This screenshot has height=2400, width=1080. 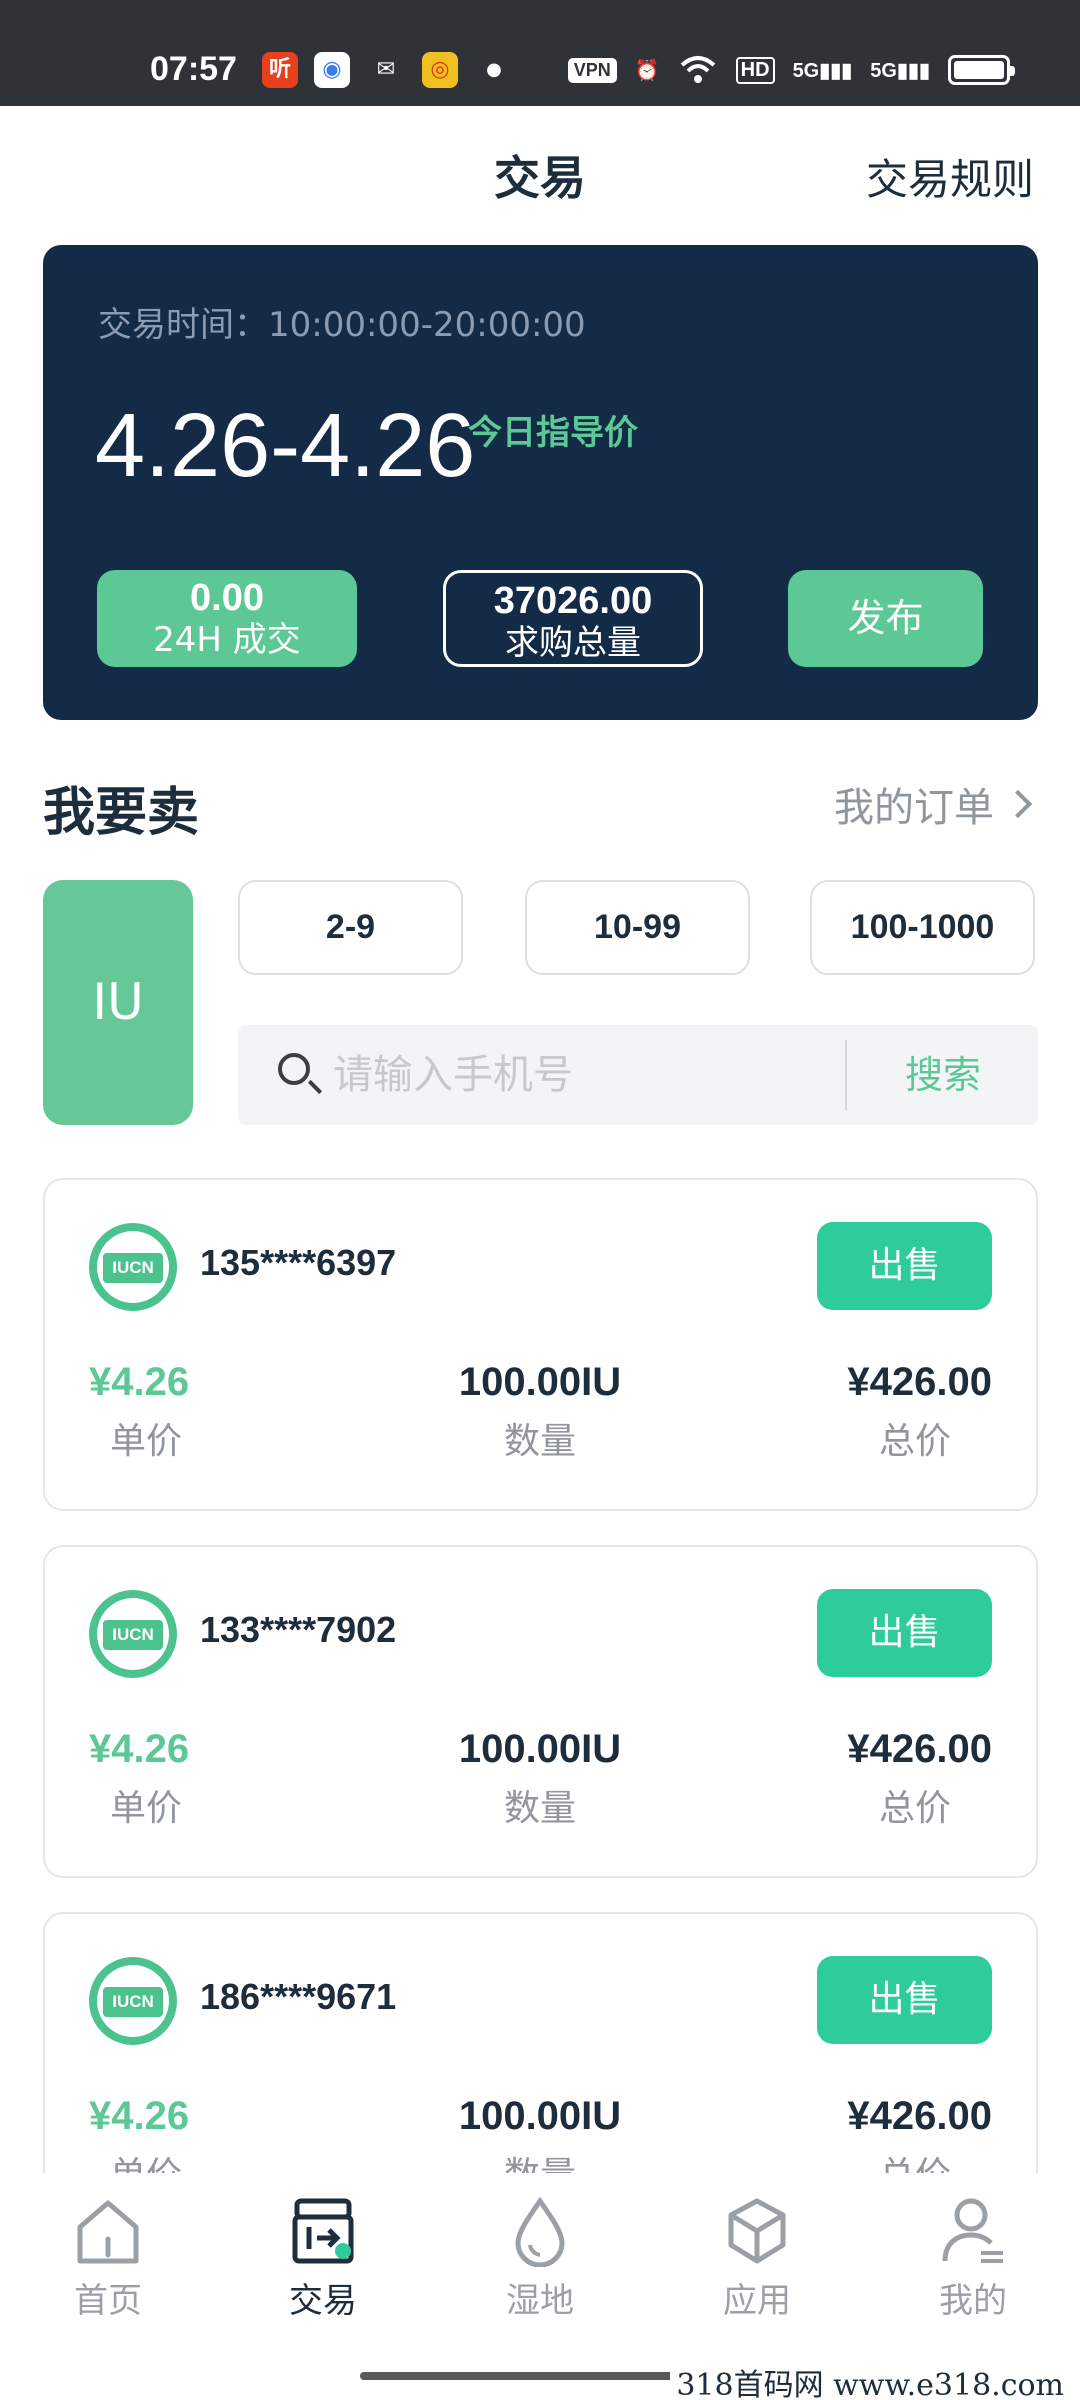 I want to click on droplet-icon, so click(x=540, y=2231).